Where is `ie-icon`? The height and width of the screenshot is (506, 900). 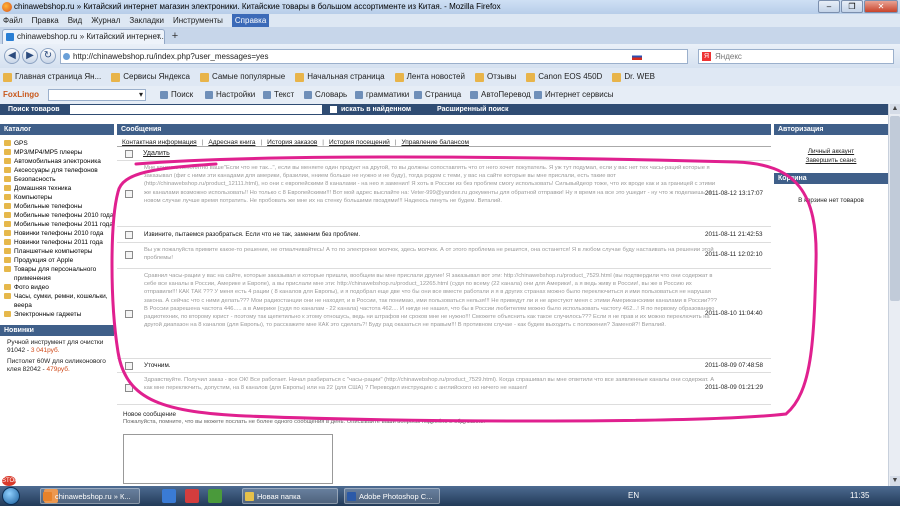 ie-icon is located at coordinates (169, 496).